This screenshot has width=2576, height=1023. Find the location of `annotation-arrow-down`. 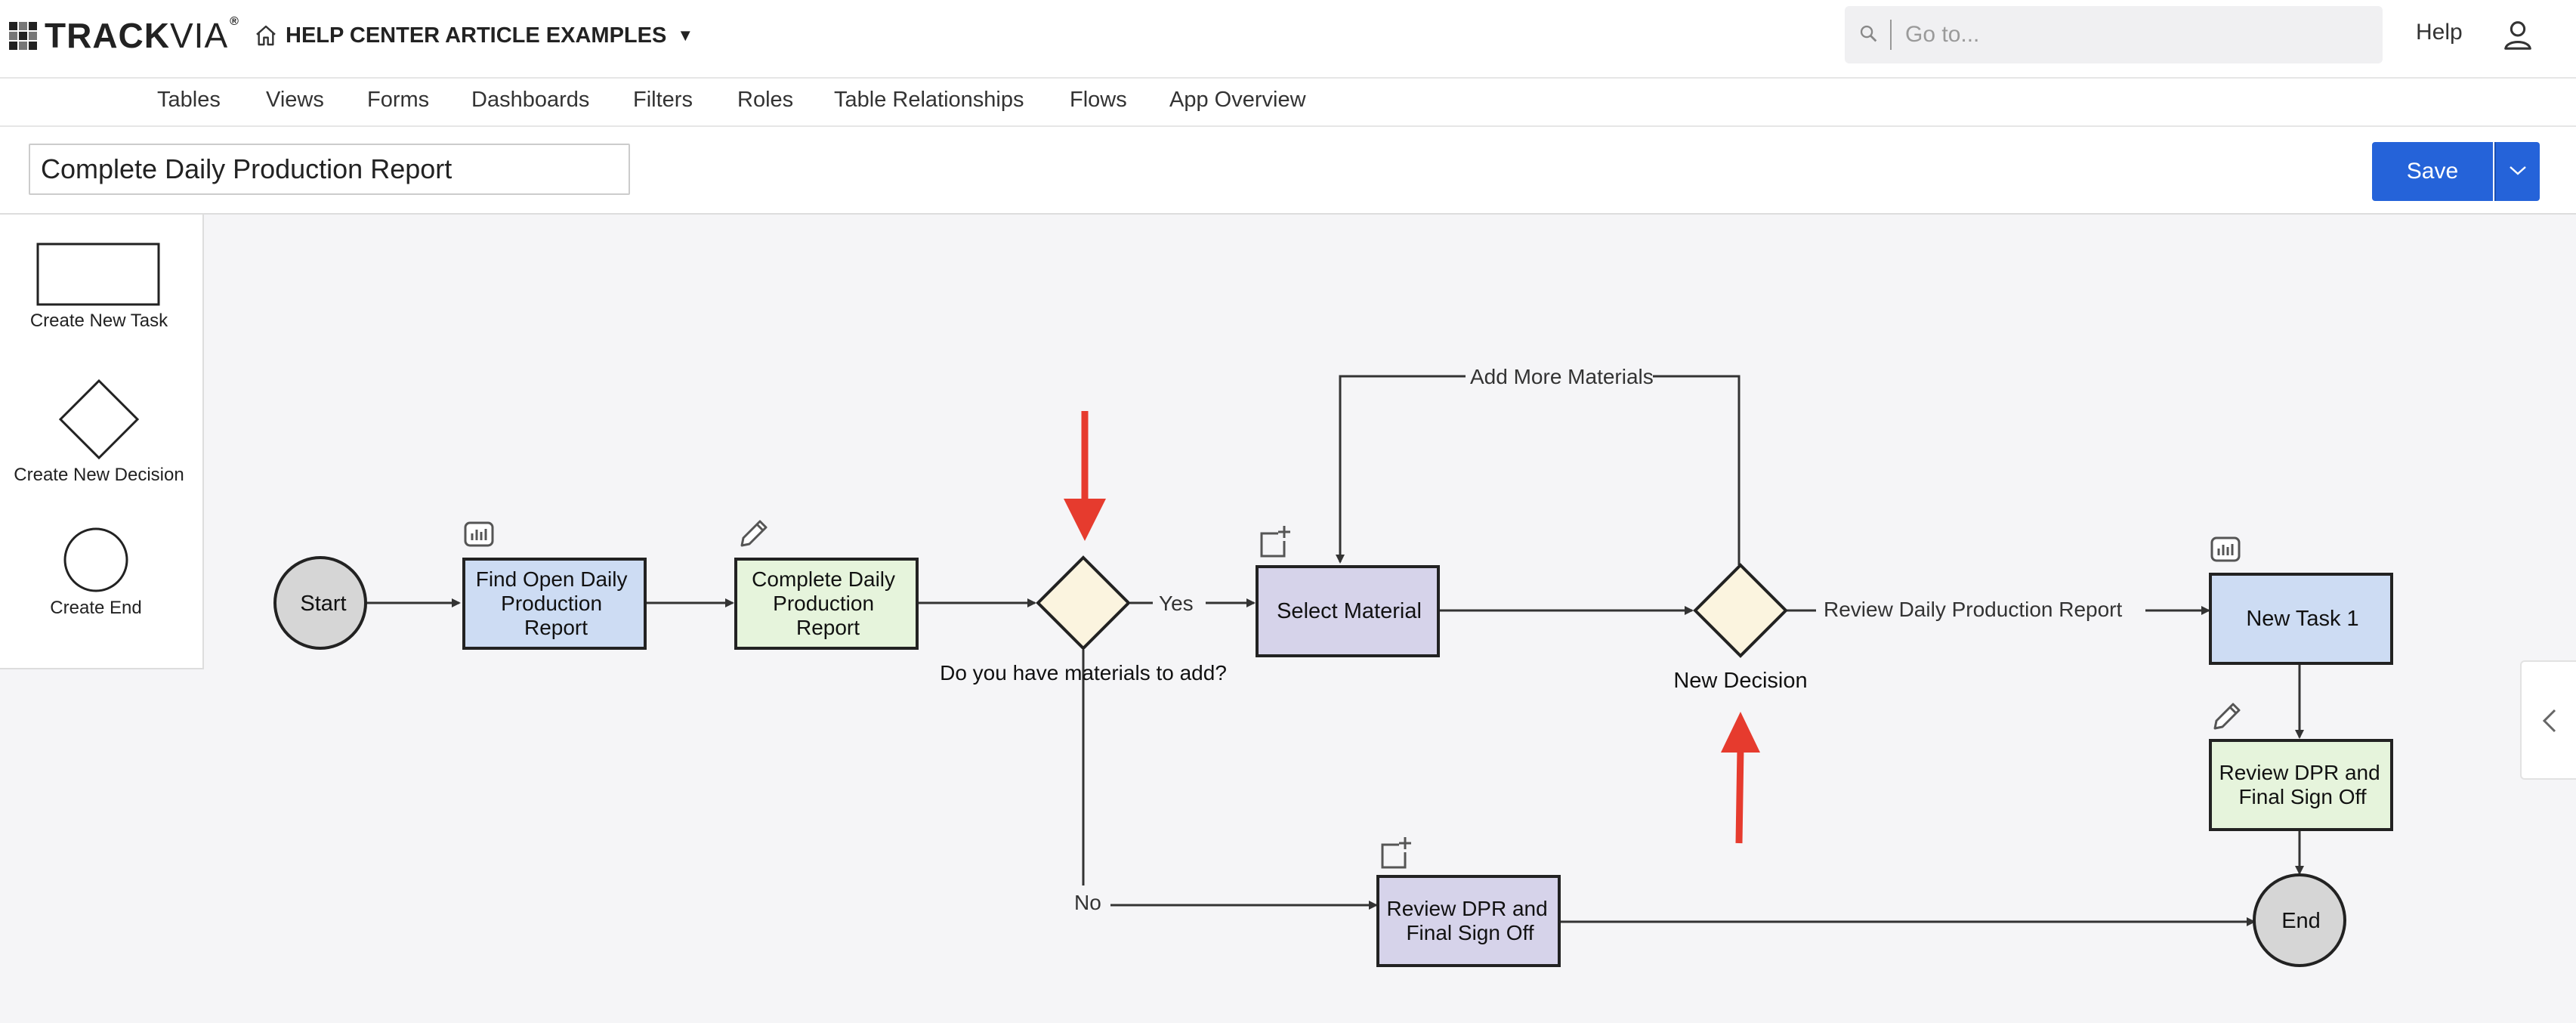

annotation-arrow-down is located at coordinates (1085, 476).